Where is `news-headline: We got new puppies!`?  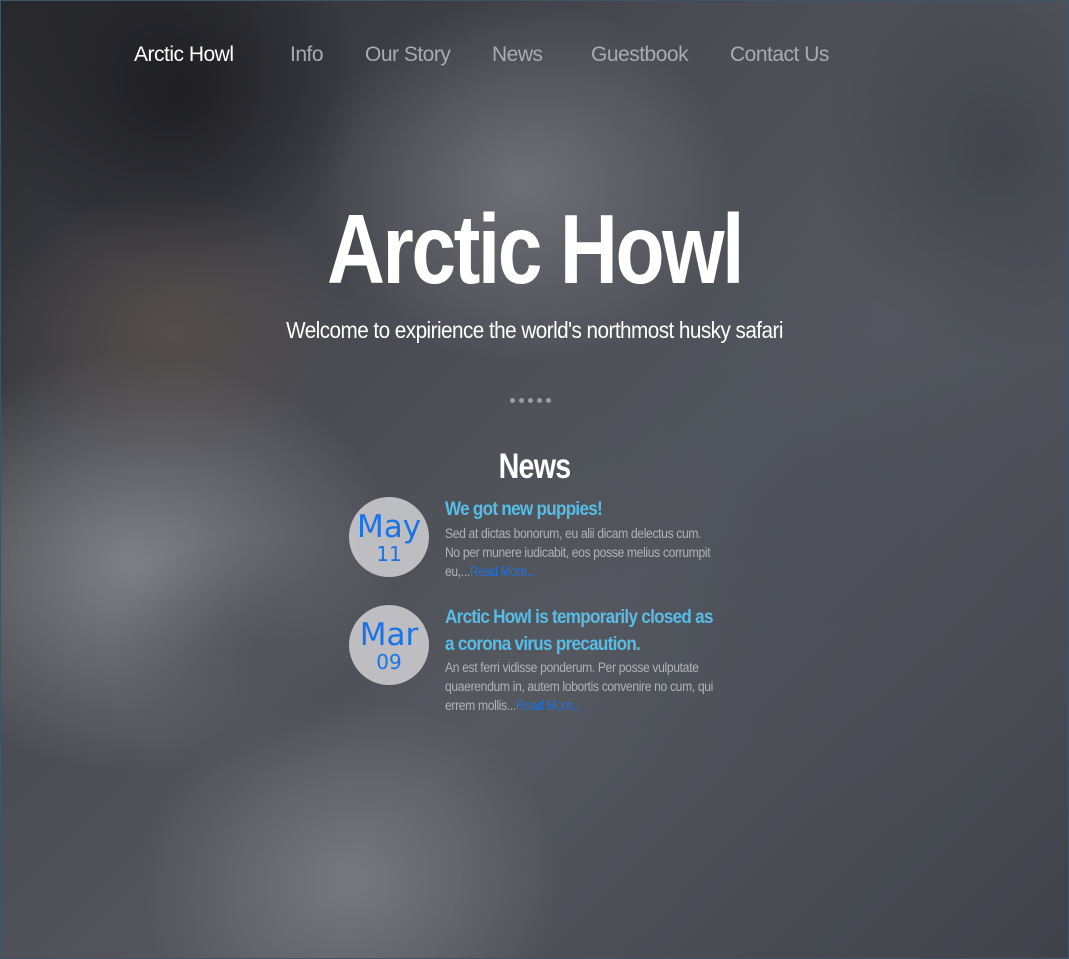 news-headline: We got new puppies! is located at coordinates (580, 510).